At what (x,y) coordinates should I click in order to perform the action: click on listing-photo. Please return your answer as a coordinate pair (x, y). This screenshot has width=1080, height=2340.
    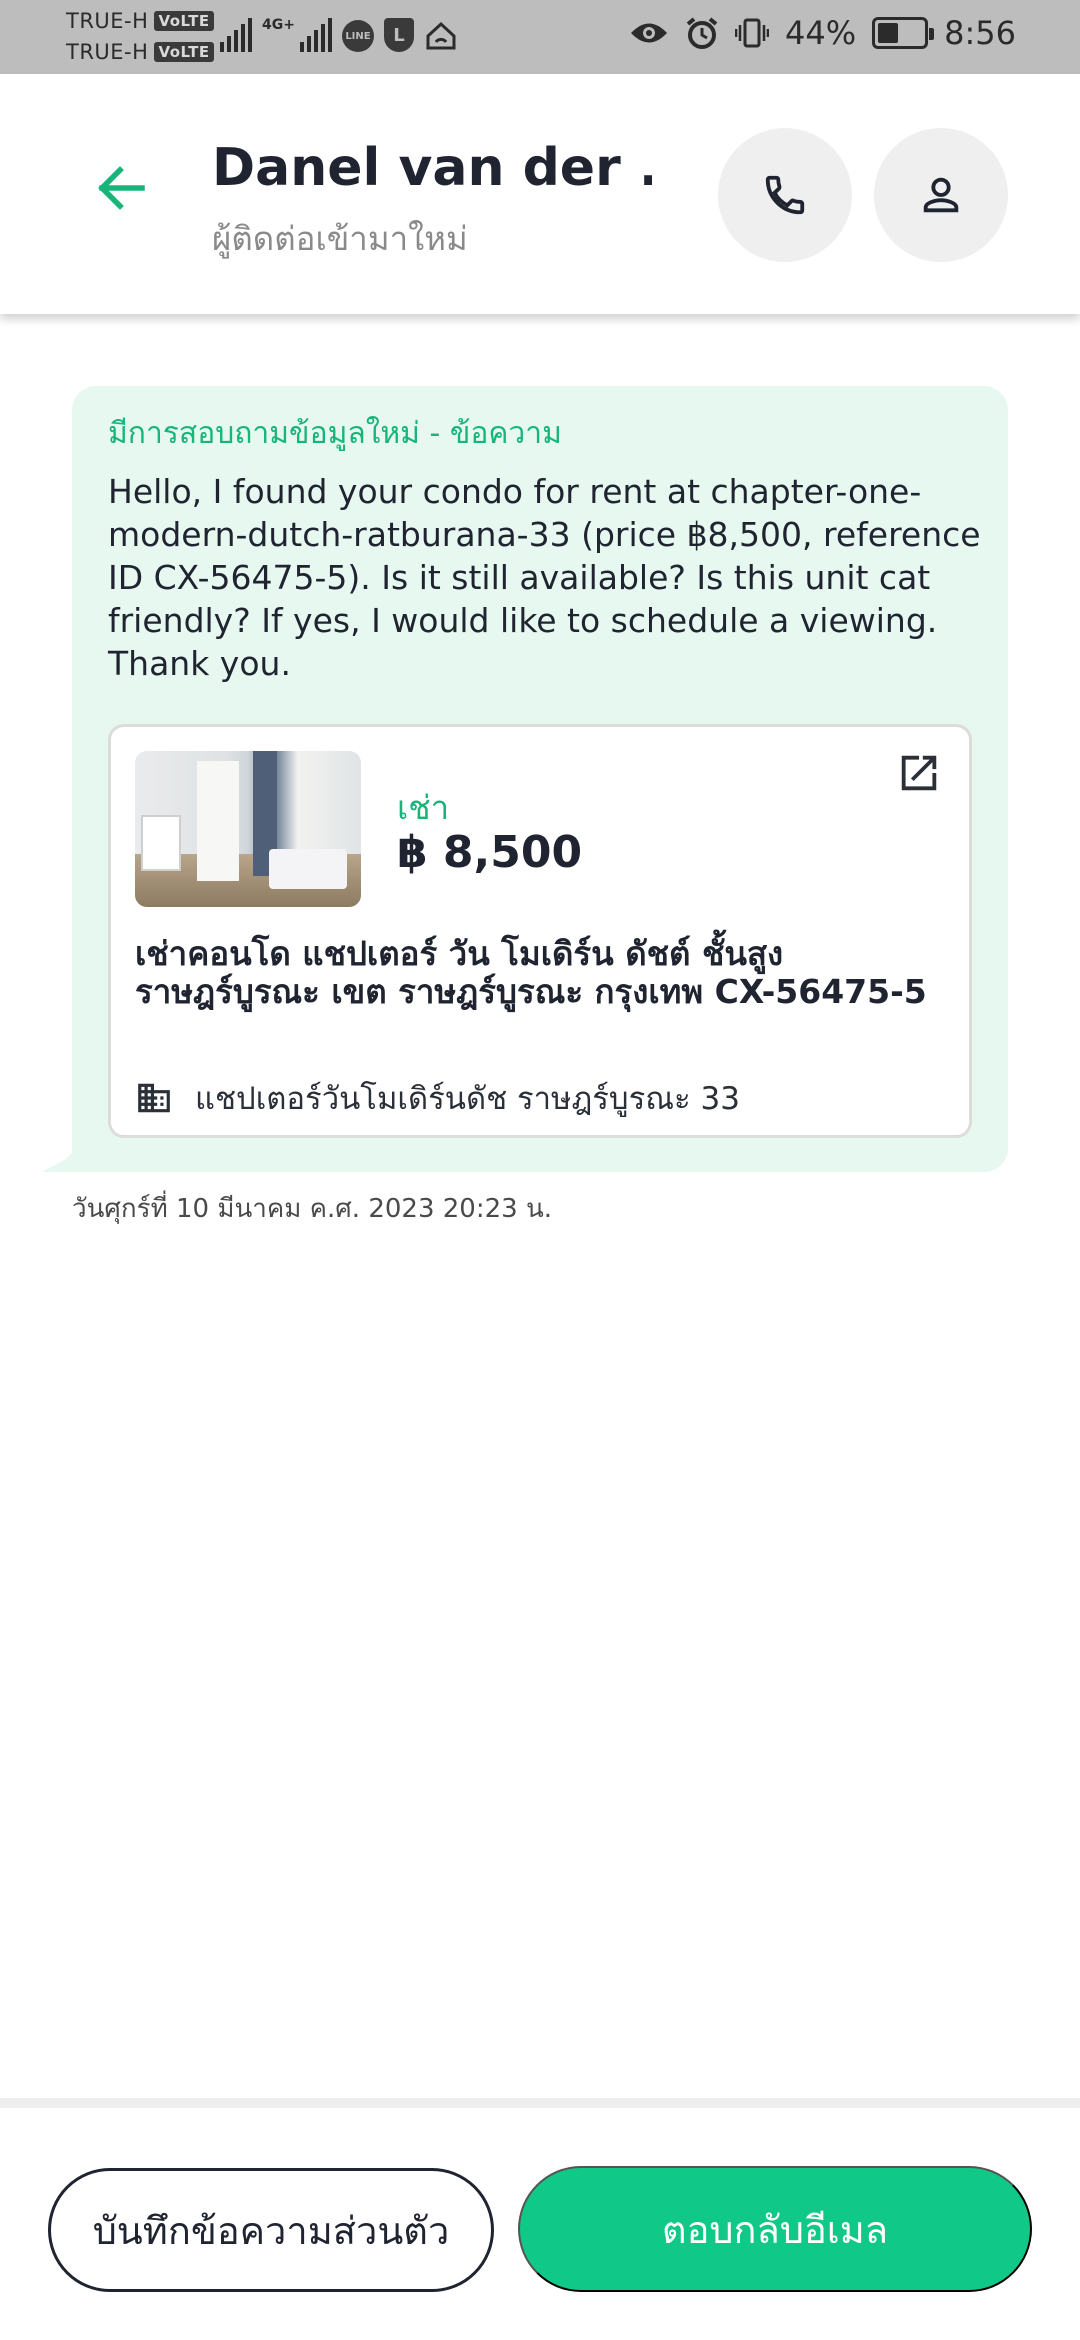
    Looking at the image, I should click on (248, 829).